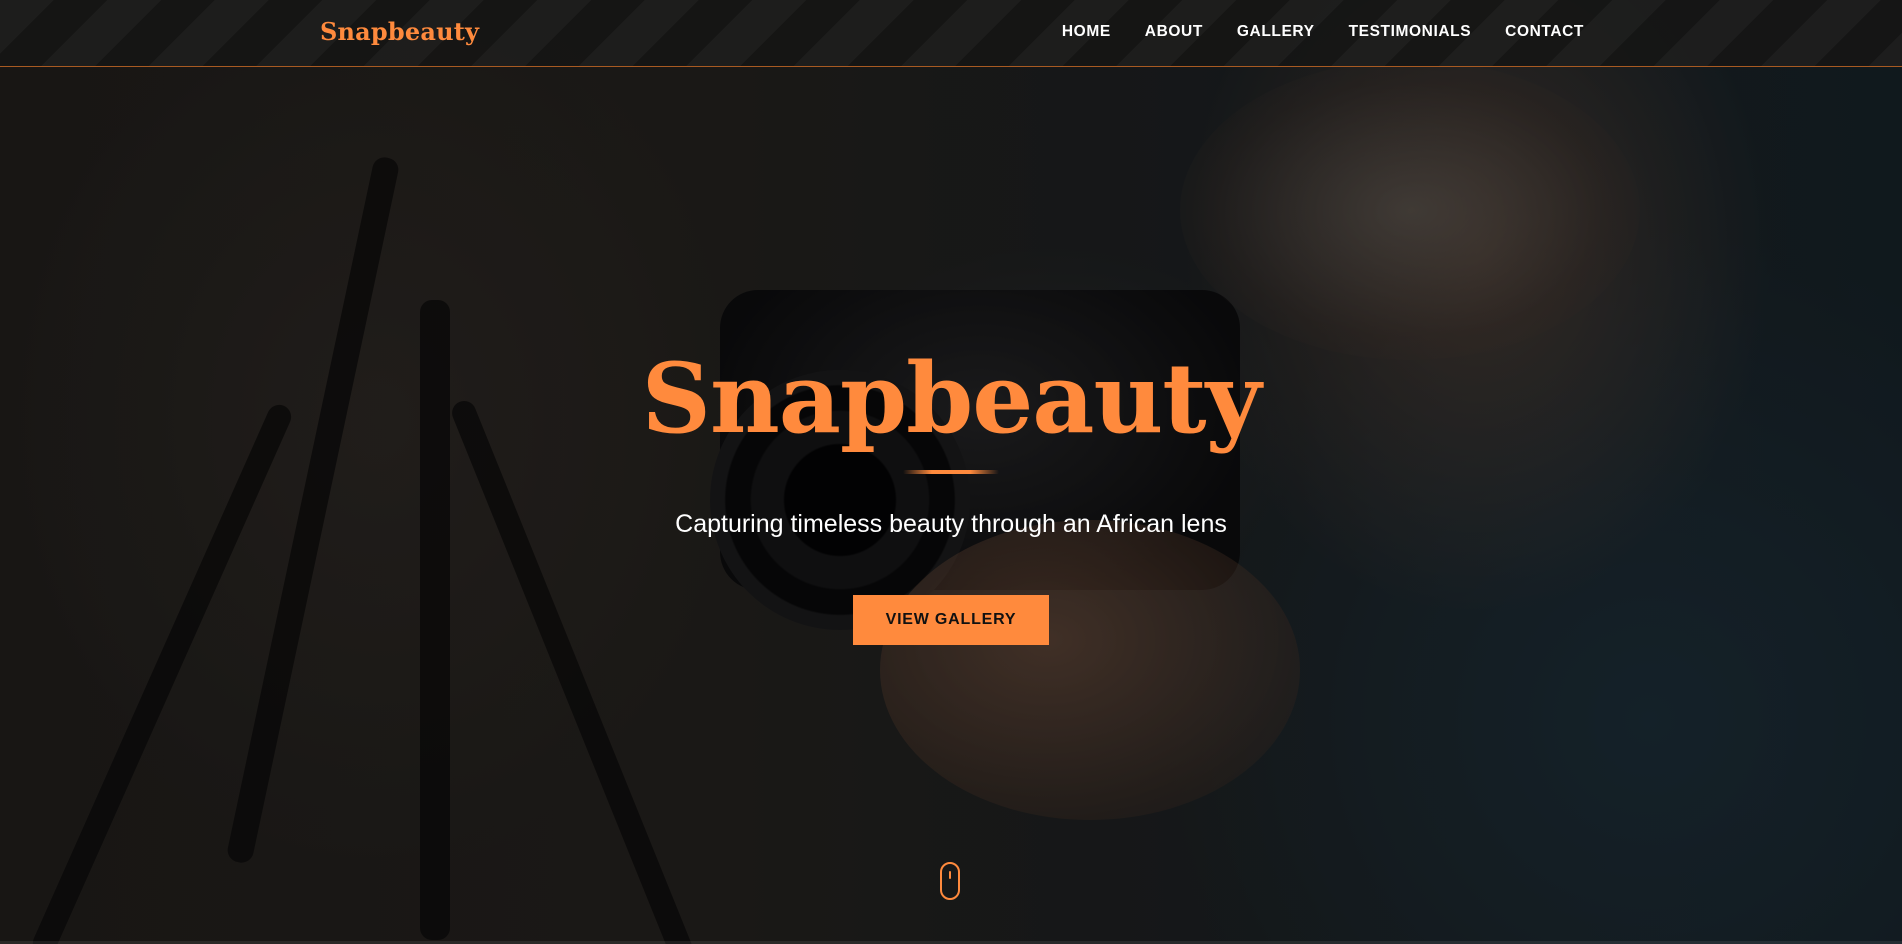 The width and height of the screenshot is (1902, 944). I want to click on nav-link-about: ABOUT, so click(1174, 32).